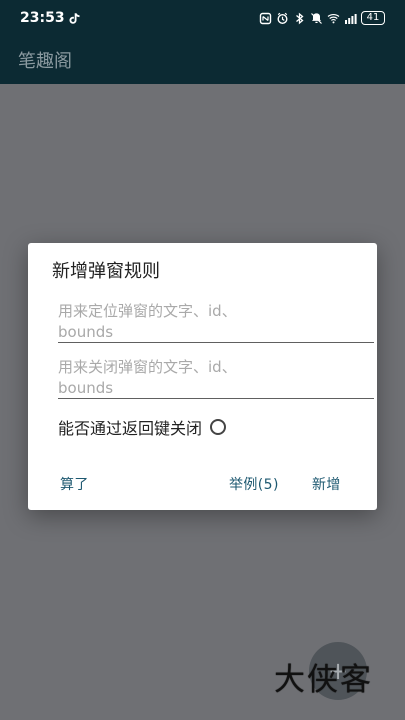 The width and height of the screenshot is (405, 720). I want to click on close-popup-placeholder: 用来关闭弹窗的文字、id、 bounds, so click(147, 377).